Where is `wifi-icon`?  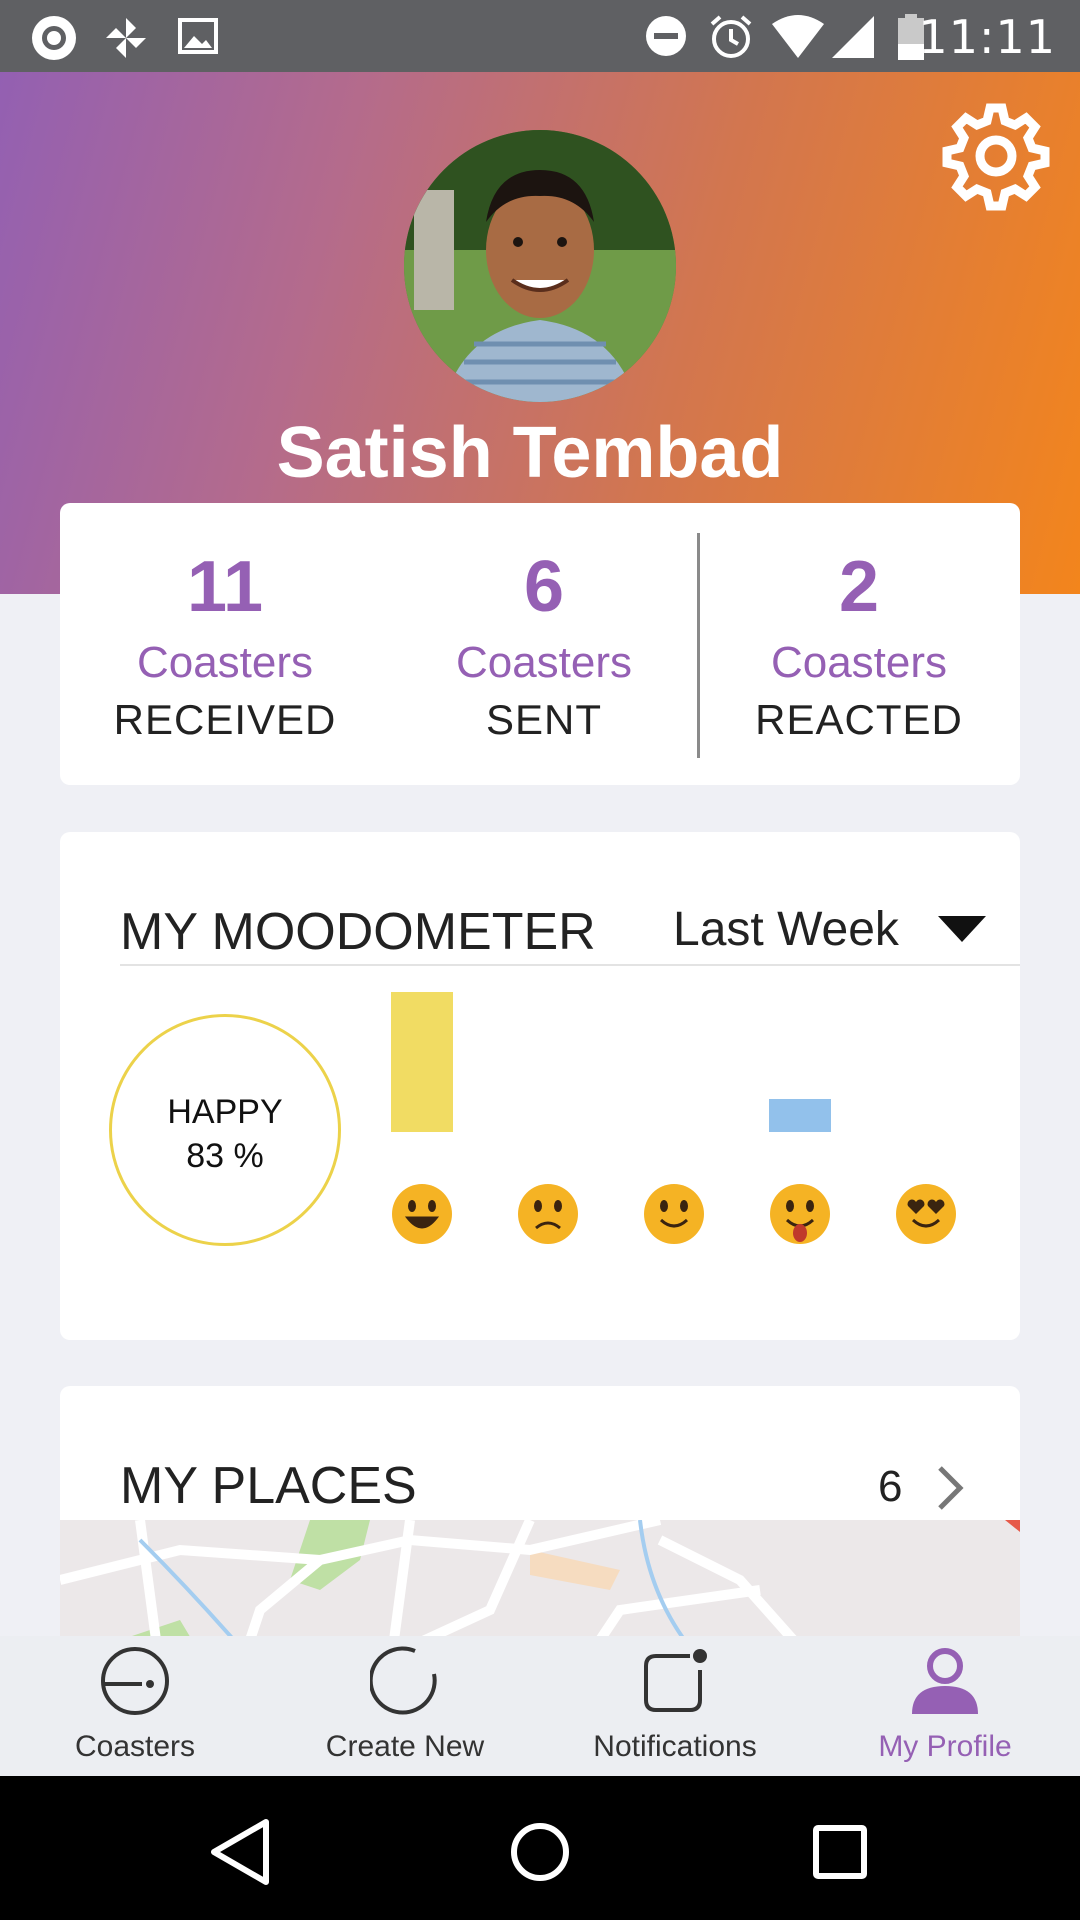 wifi-icon is located at coordinates (798, 36).